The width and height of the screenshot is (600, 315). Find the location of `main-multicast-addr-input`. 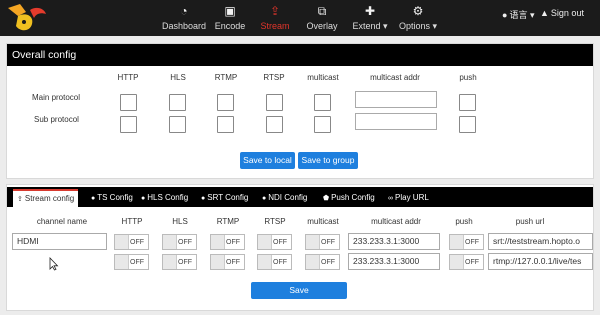

main-multicast-addr-input is located at coordinates (396, 99).